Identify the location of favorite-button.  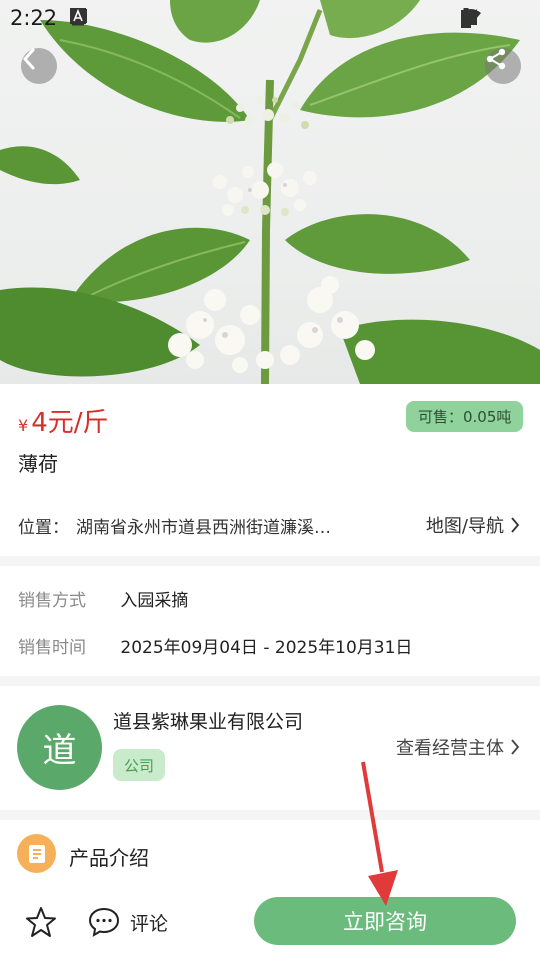
(41, 922).